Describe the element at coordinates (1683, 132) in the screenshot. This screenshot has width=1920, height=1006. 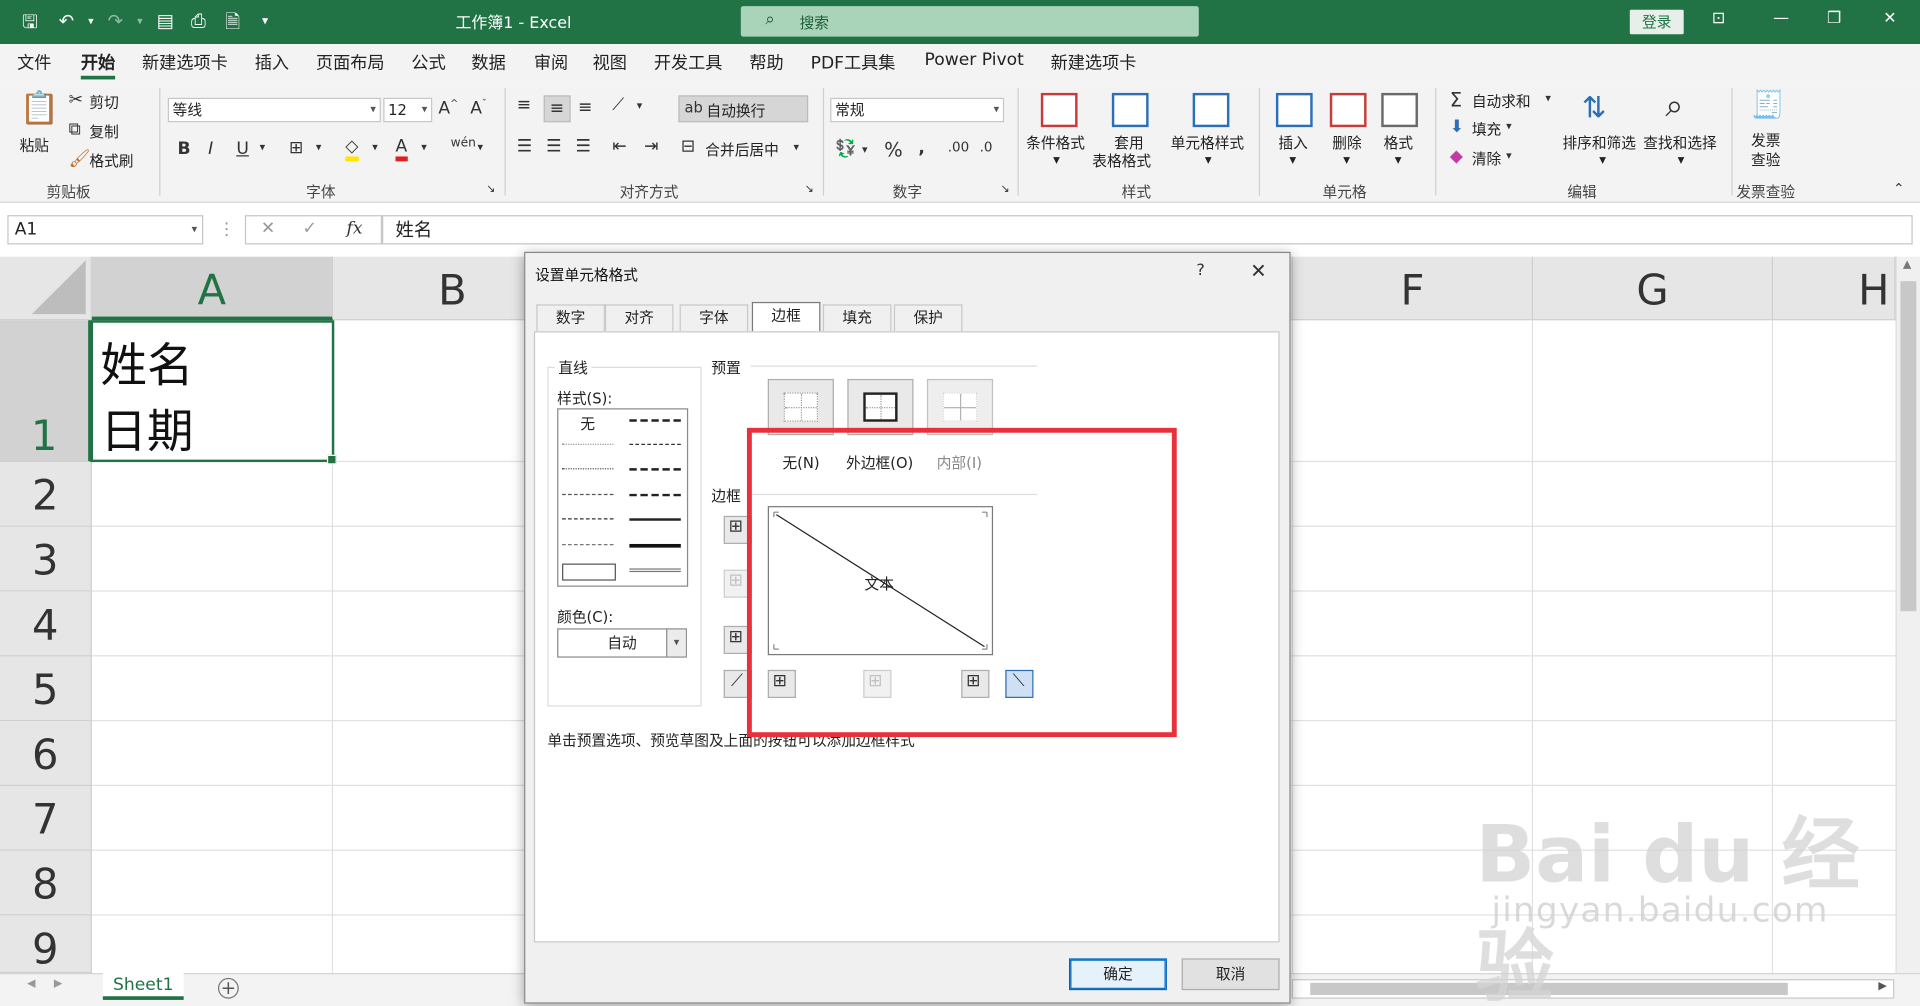
I see `find-select-button: ⌕ 查找和选择 ▾` at that location.